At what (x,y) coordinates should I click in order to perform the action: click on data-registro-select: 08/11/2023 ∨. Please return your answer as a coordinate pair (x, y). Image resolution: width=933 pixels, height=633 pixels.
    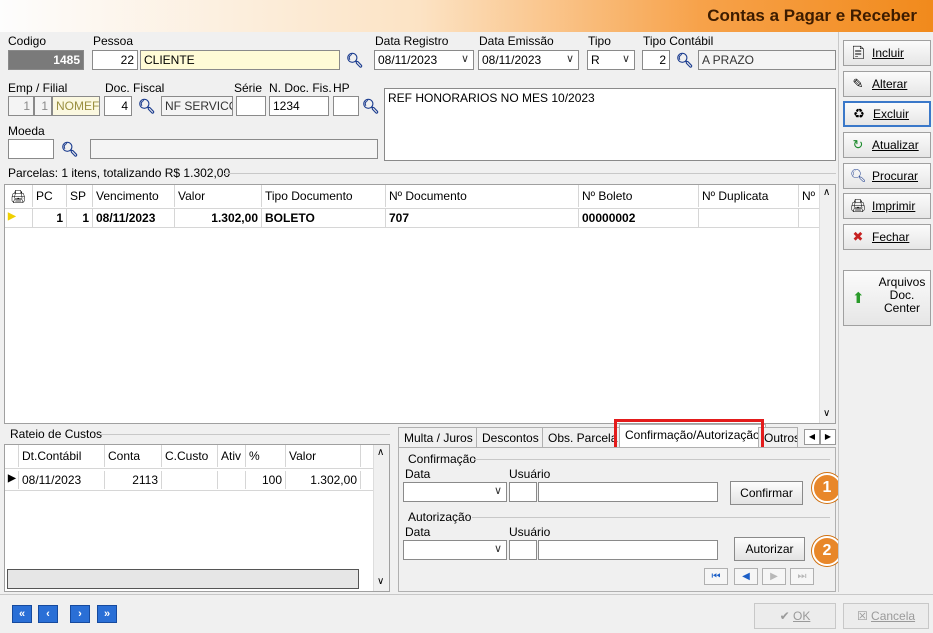
    Looking at the image, I should click on (424, 60).